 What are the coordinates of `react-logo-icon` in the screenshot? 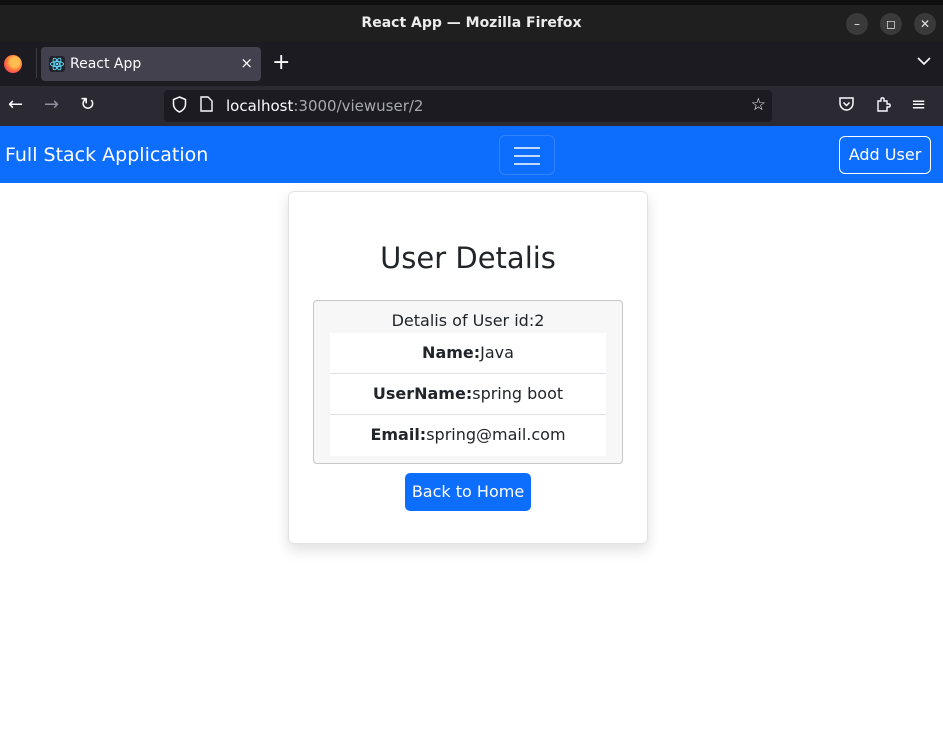 It's located at (57, 64).